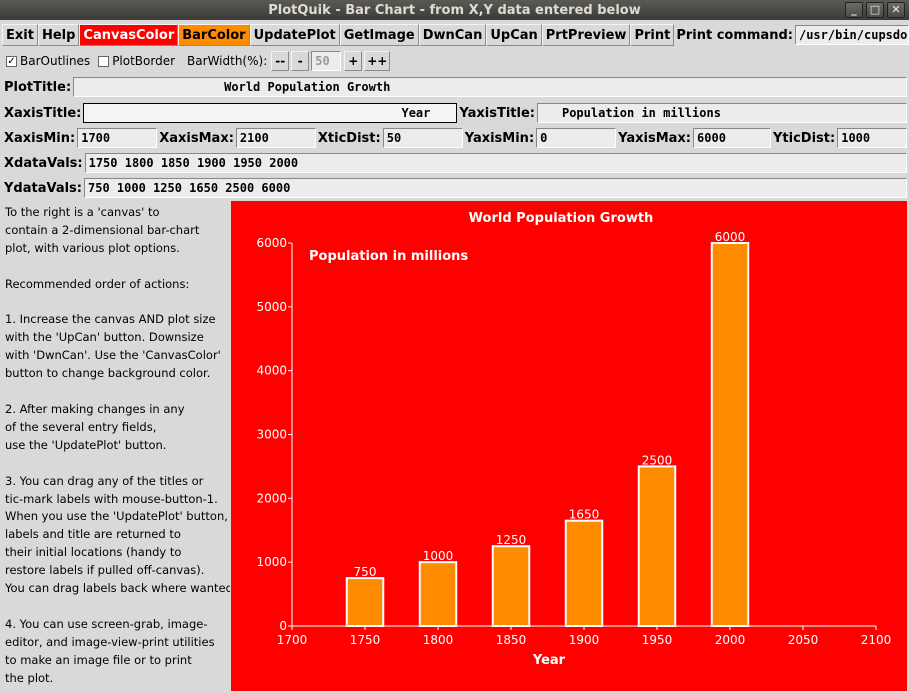  What do you see at coordinates (721, 113) in the screenshot?
I see `yaxis-title-input: Population in millions` at bounding box center [721, 113].